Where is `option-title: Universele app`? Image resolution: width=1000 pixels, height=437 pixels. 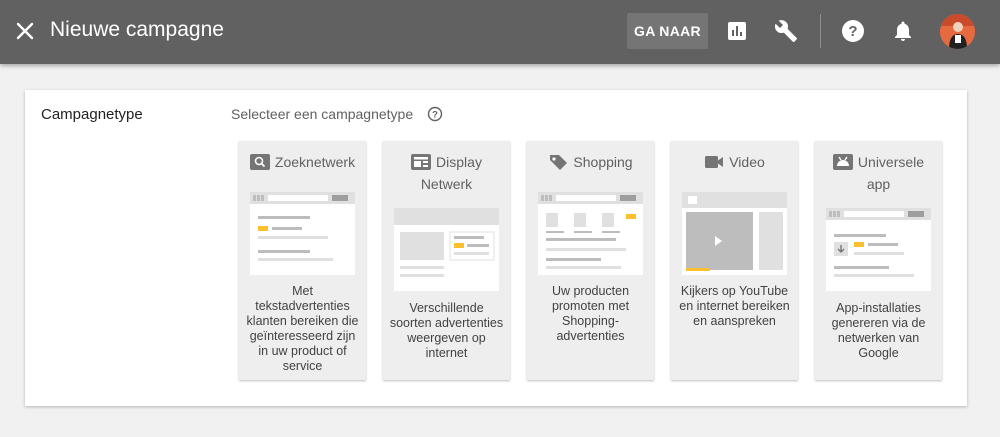
option-title: Universele app is located at coordinates (878, 173).